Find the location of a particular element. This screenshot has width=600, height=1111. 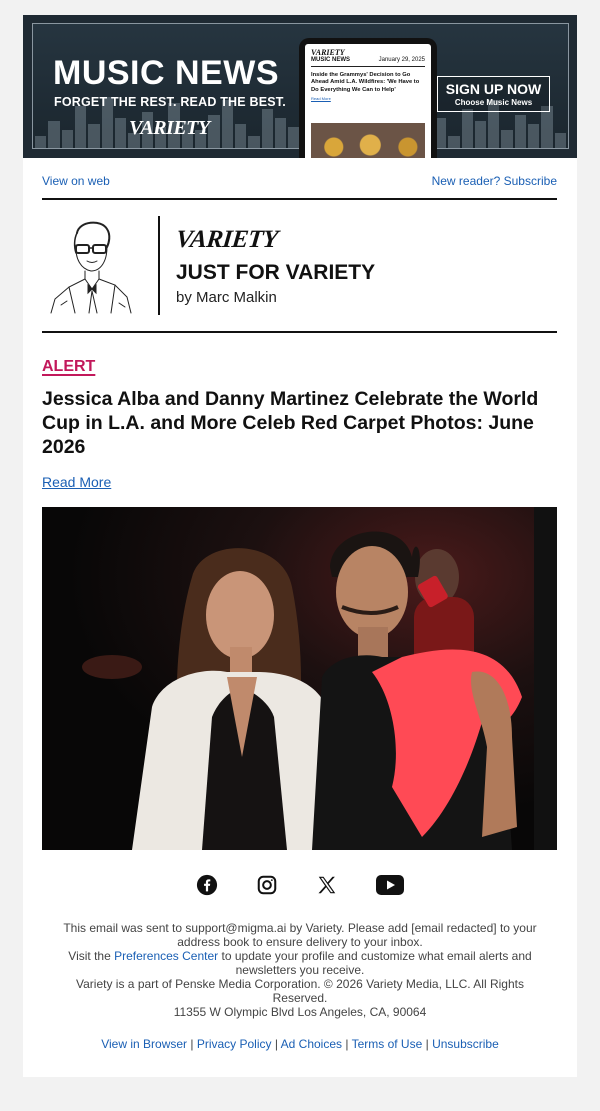

youtube-icon is located at coordinates (390, 885).